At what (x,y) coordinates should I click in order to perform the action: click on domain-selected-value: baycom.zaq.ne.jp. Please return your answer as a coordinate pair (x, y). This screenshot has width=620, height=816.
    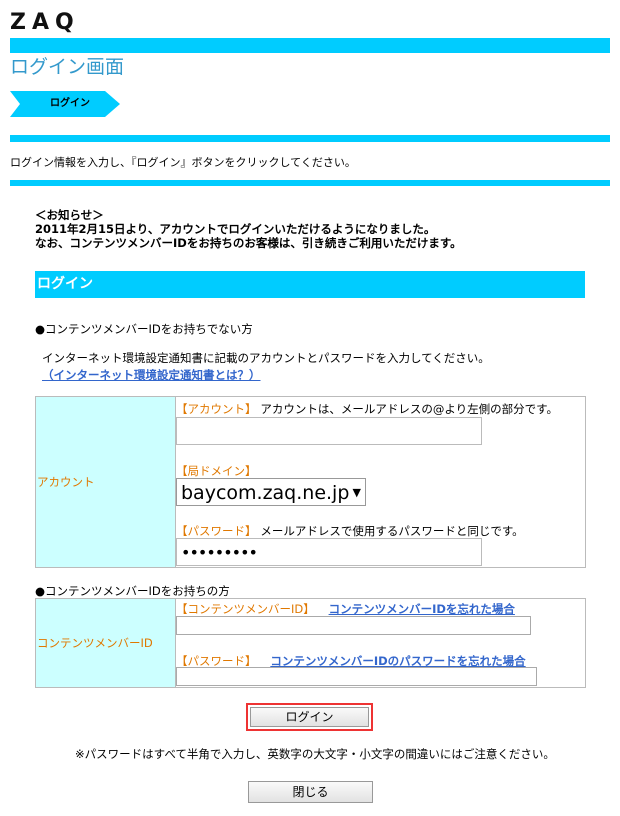
    Looking at the image, I should click on (265, 493).